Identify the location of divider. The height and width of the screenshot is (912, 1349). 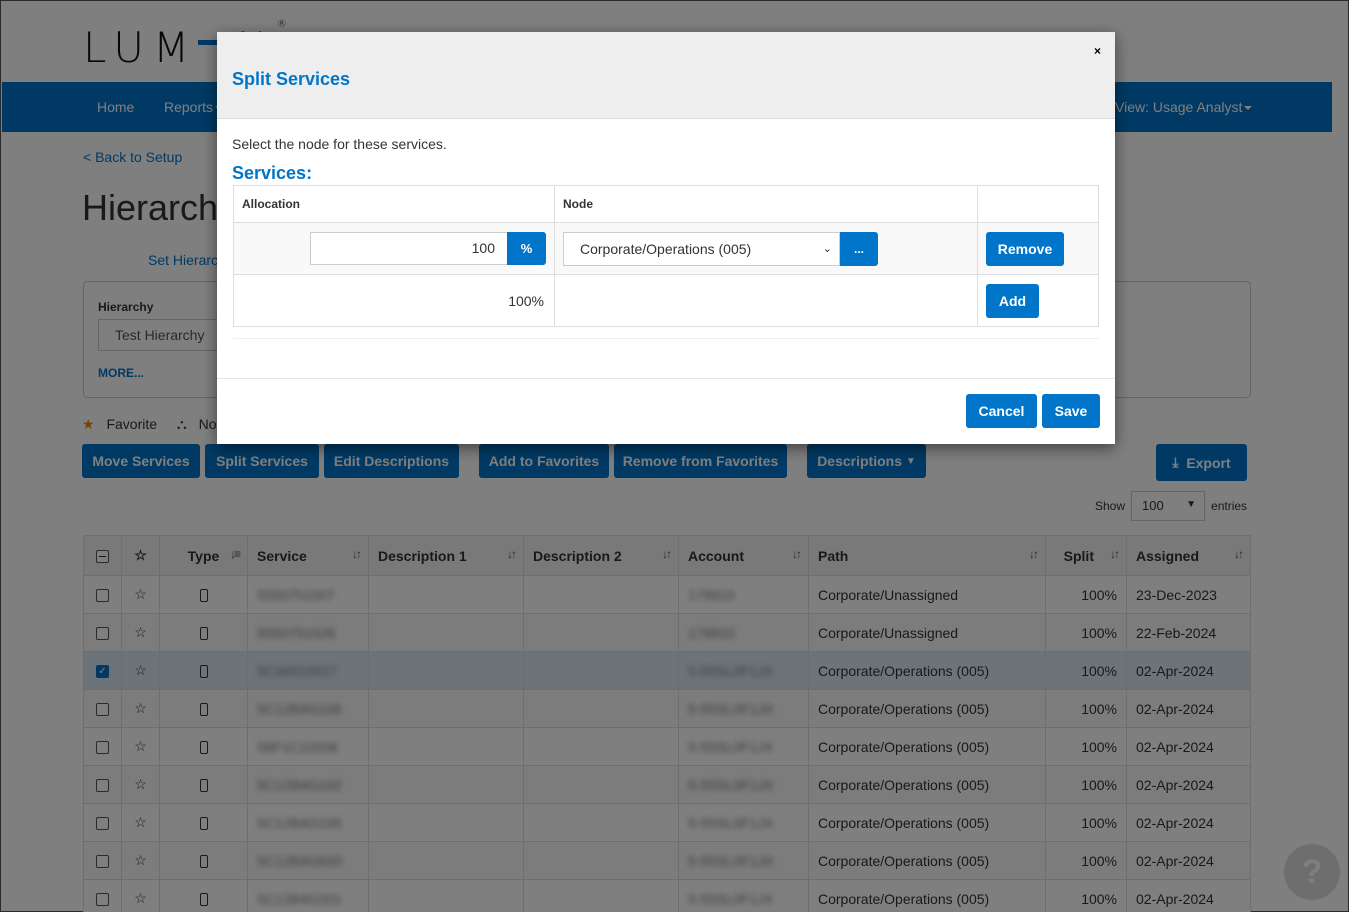
(666, 338).